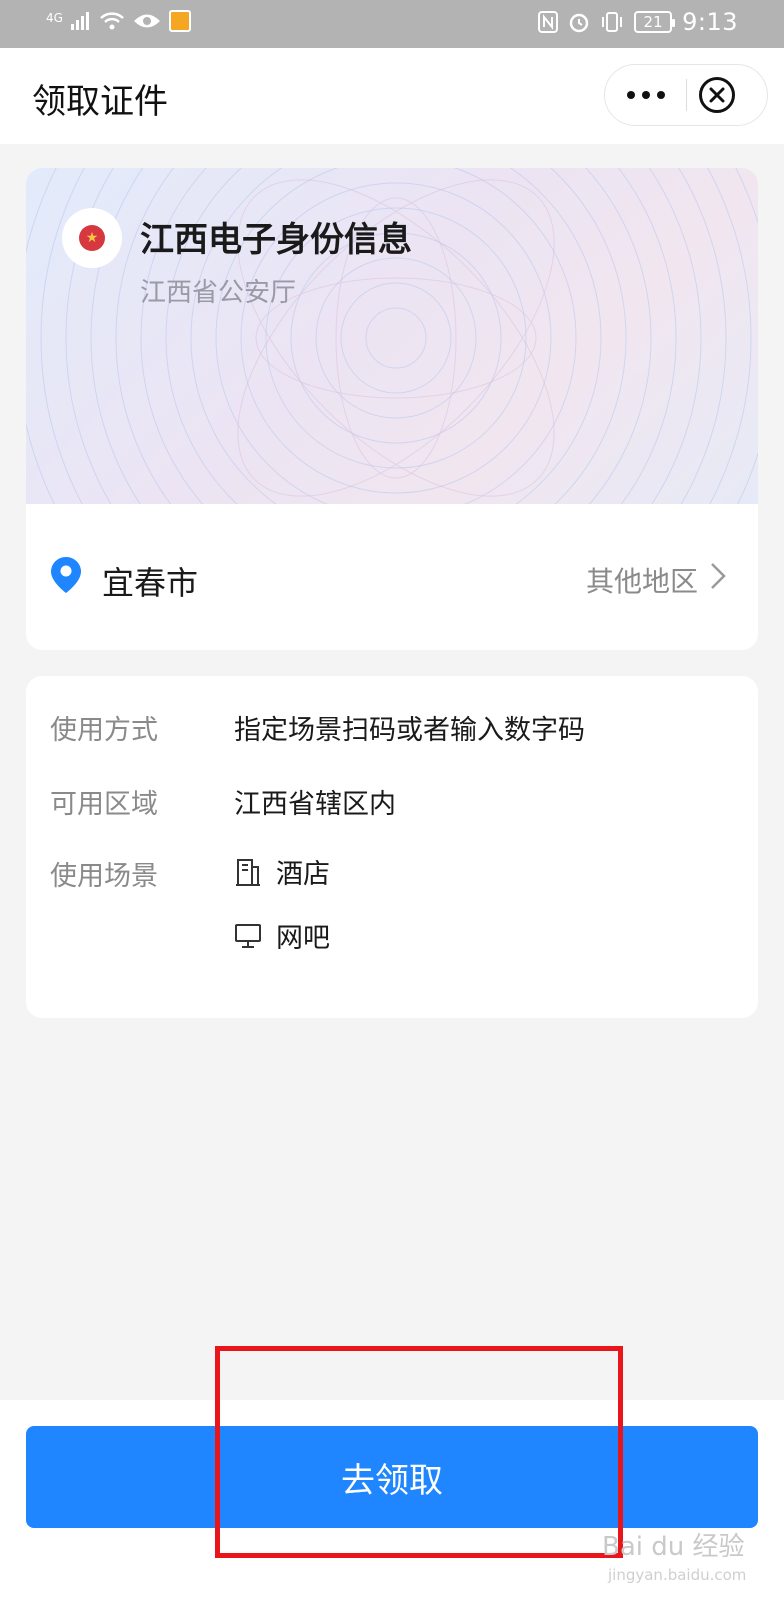  I want to click on capsule-divider, so click(686, 95).